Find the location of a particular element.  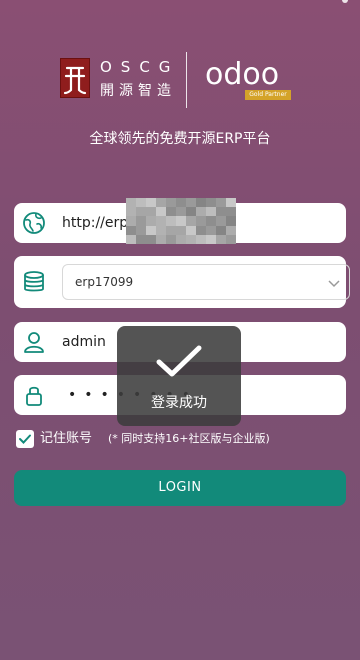

oscg-wordmark: OSCG is located at coordinates (140, 67).